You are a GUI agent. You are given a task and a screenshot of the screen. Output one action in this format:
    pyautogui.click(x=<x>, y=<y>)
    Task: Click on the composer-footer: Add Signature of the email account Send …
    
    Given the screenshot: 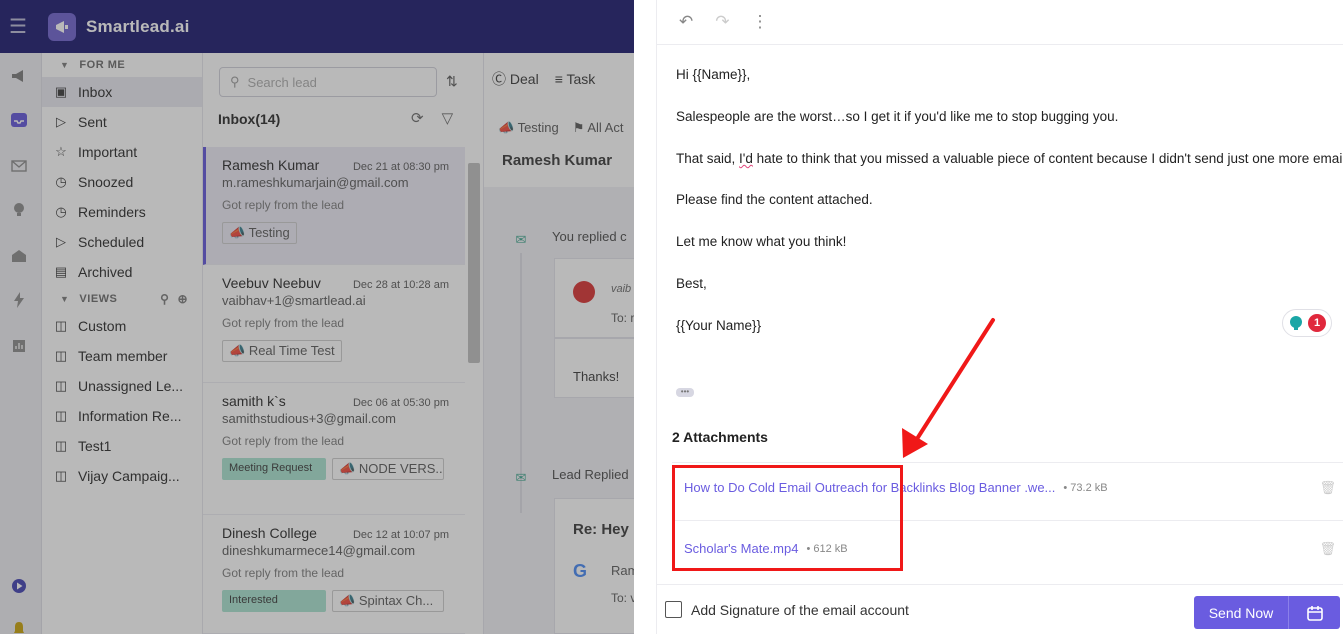 What is the action you would take?
    pyautogui.click(x=1000, y=609)
    